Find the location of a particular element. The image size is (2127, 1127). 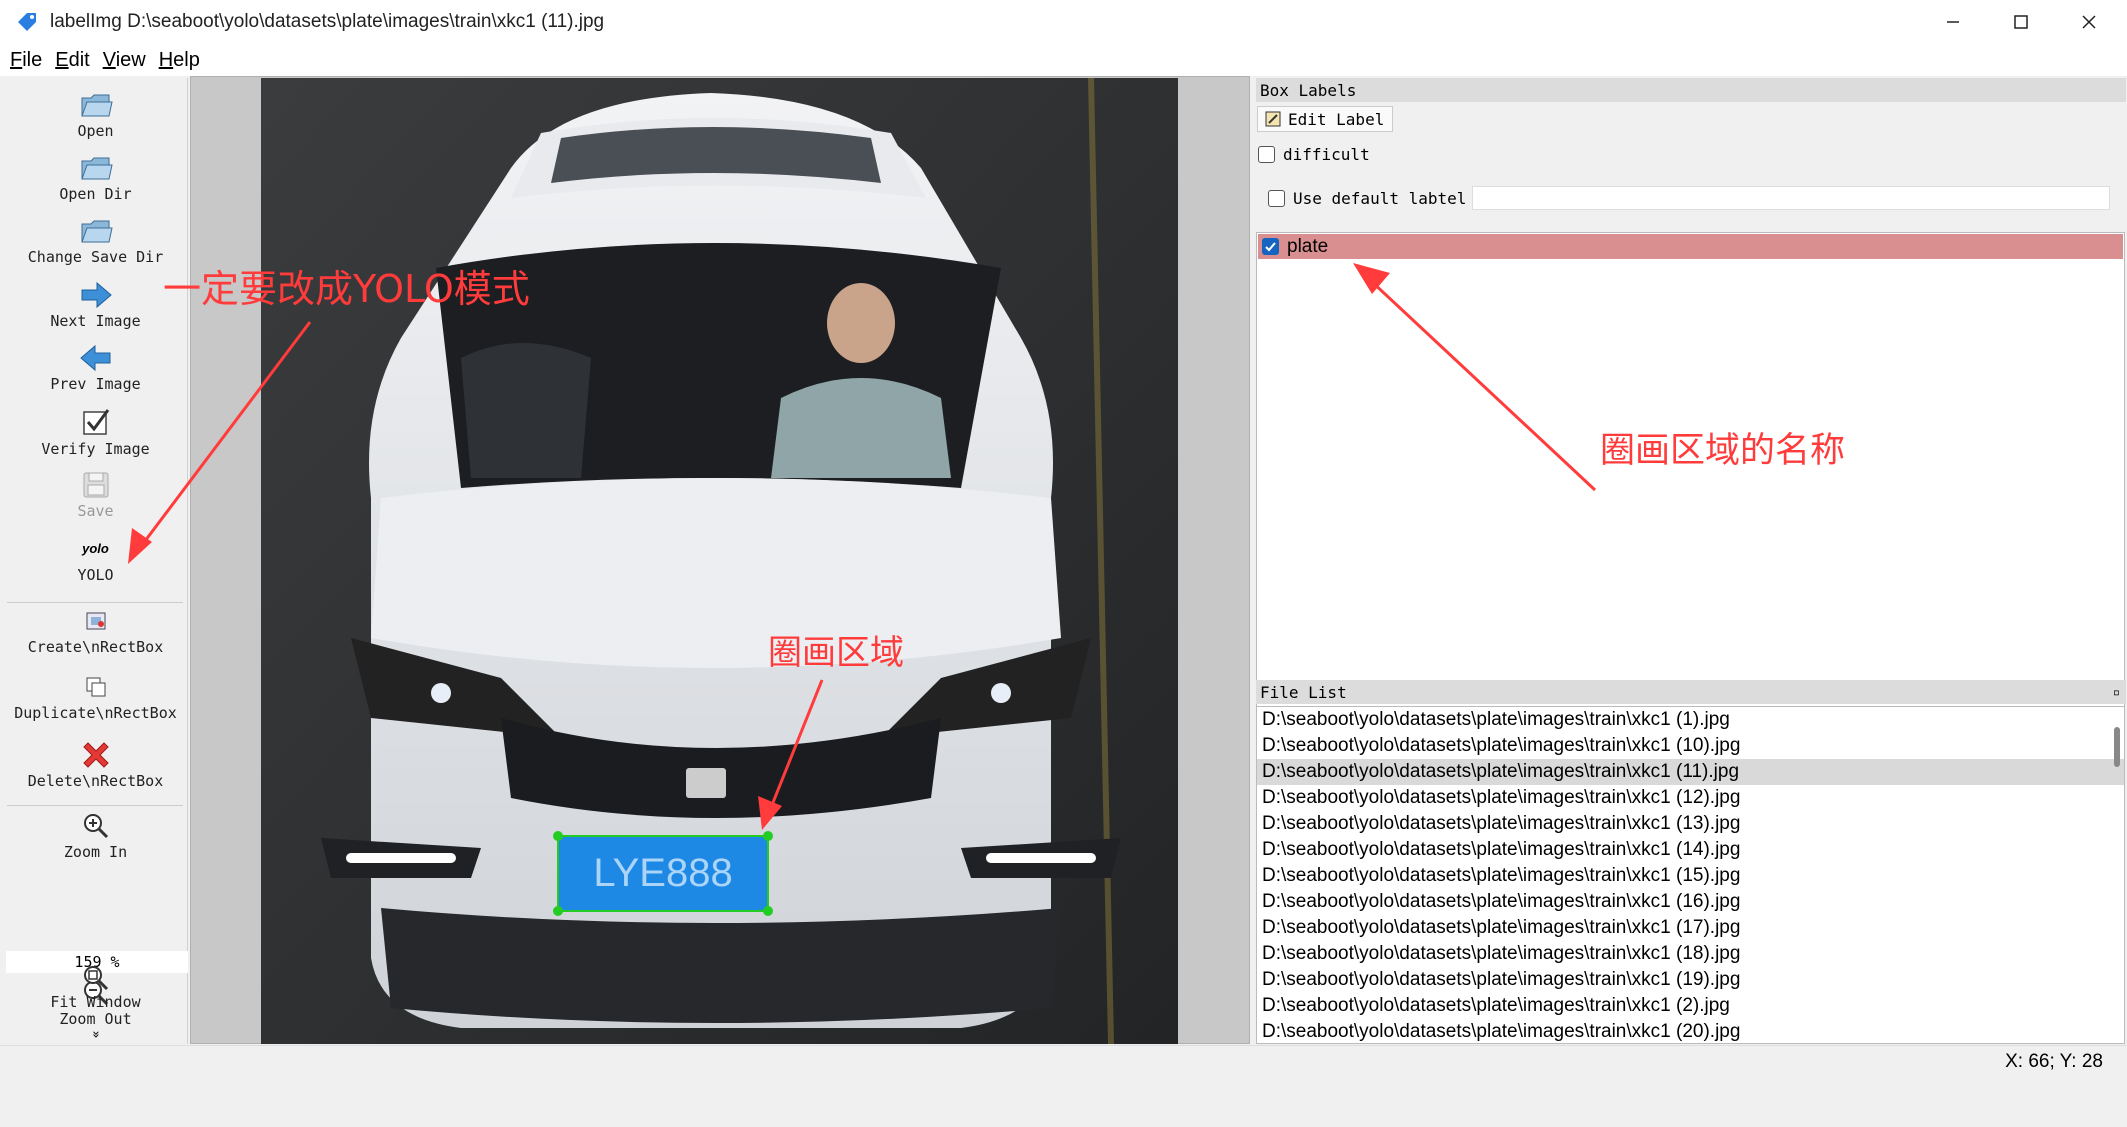

annotation-region-name: 圈画区域的名称 is located at coordinates (1723, 451).